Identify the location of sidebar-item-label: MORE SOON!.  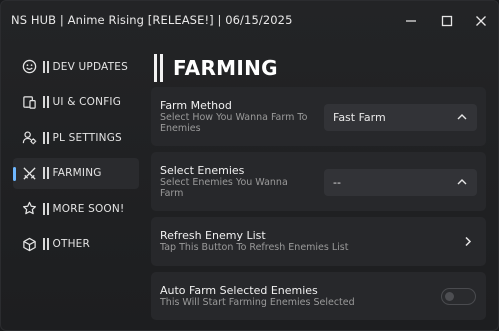
(88, 208).